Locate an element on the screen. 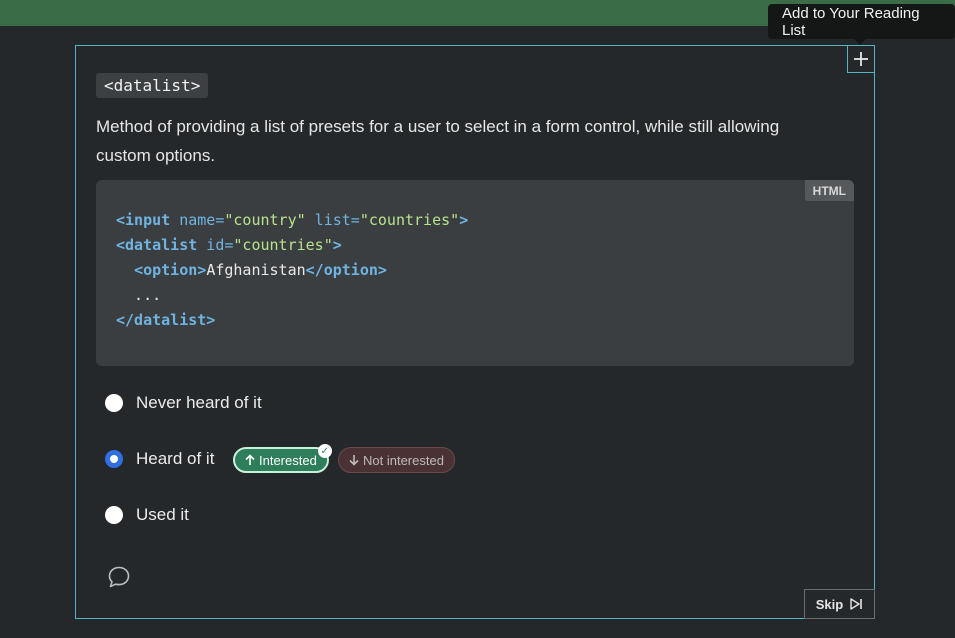  radio-heard-of-it is located at coordinates (114, 459).